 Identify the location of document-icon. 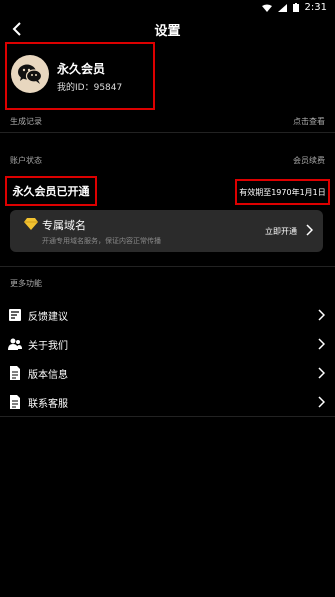
(15, 373).